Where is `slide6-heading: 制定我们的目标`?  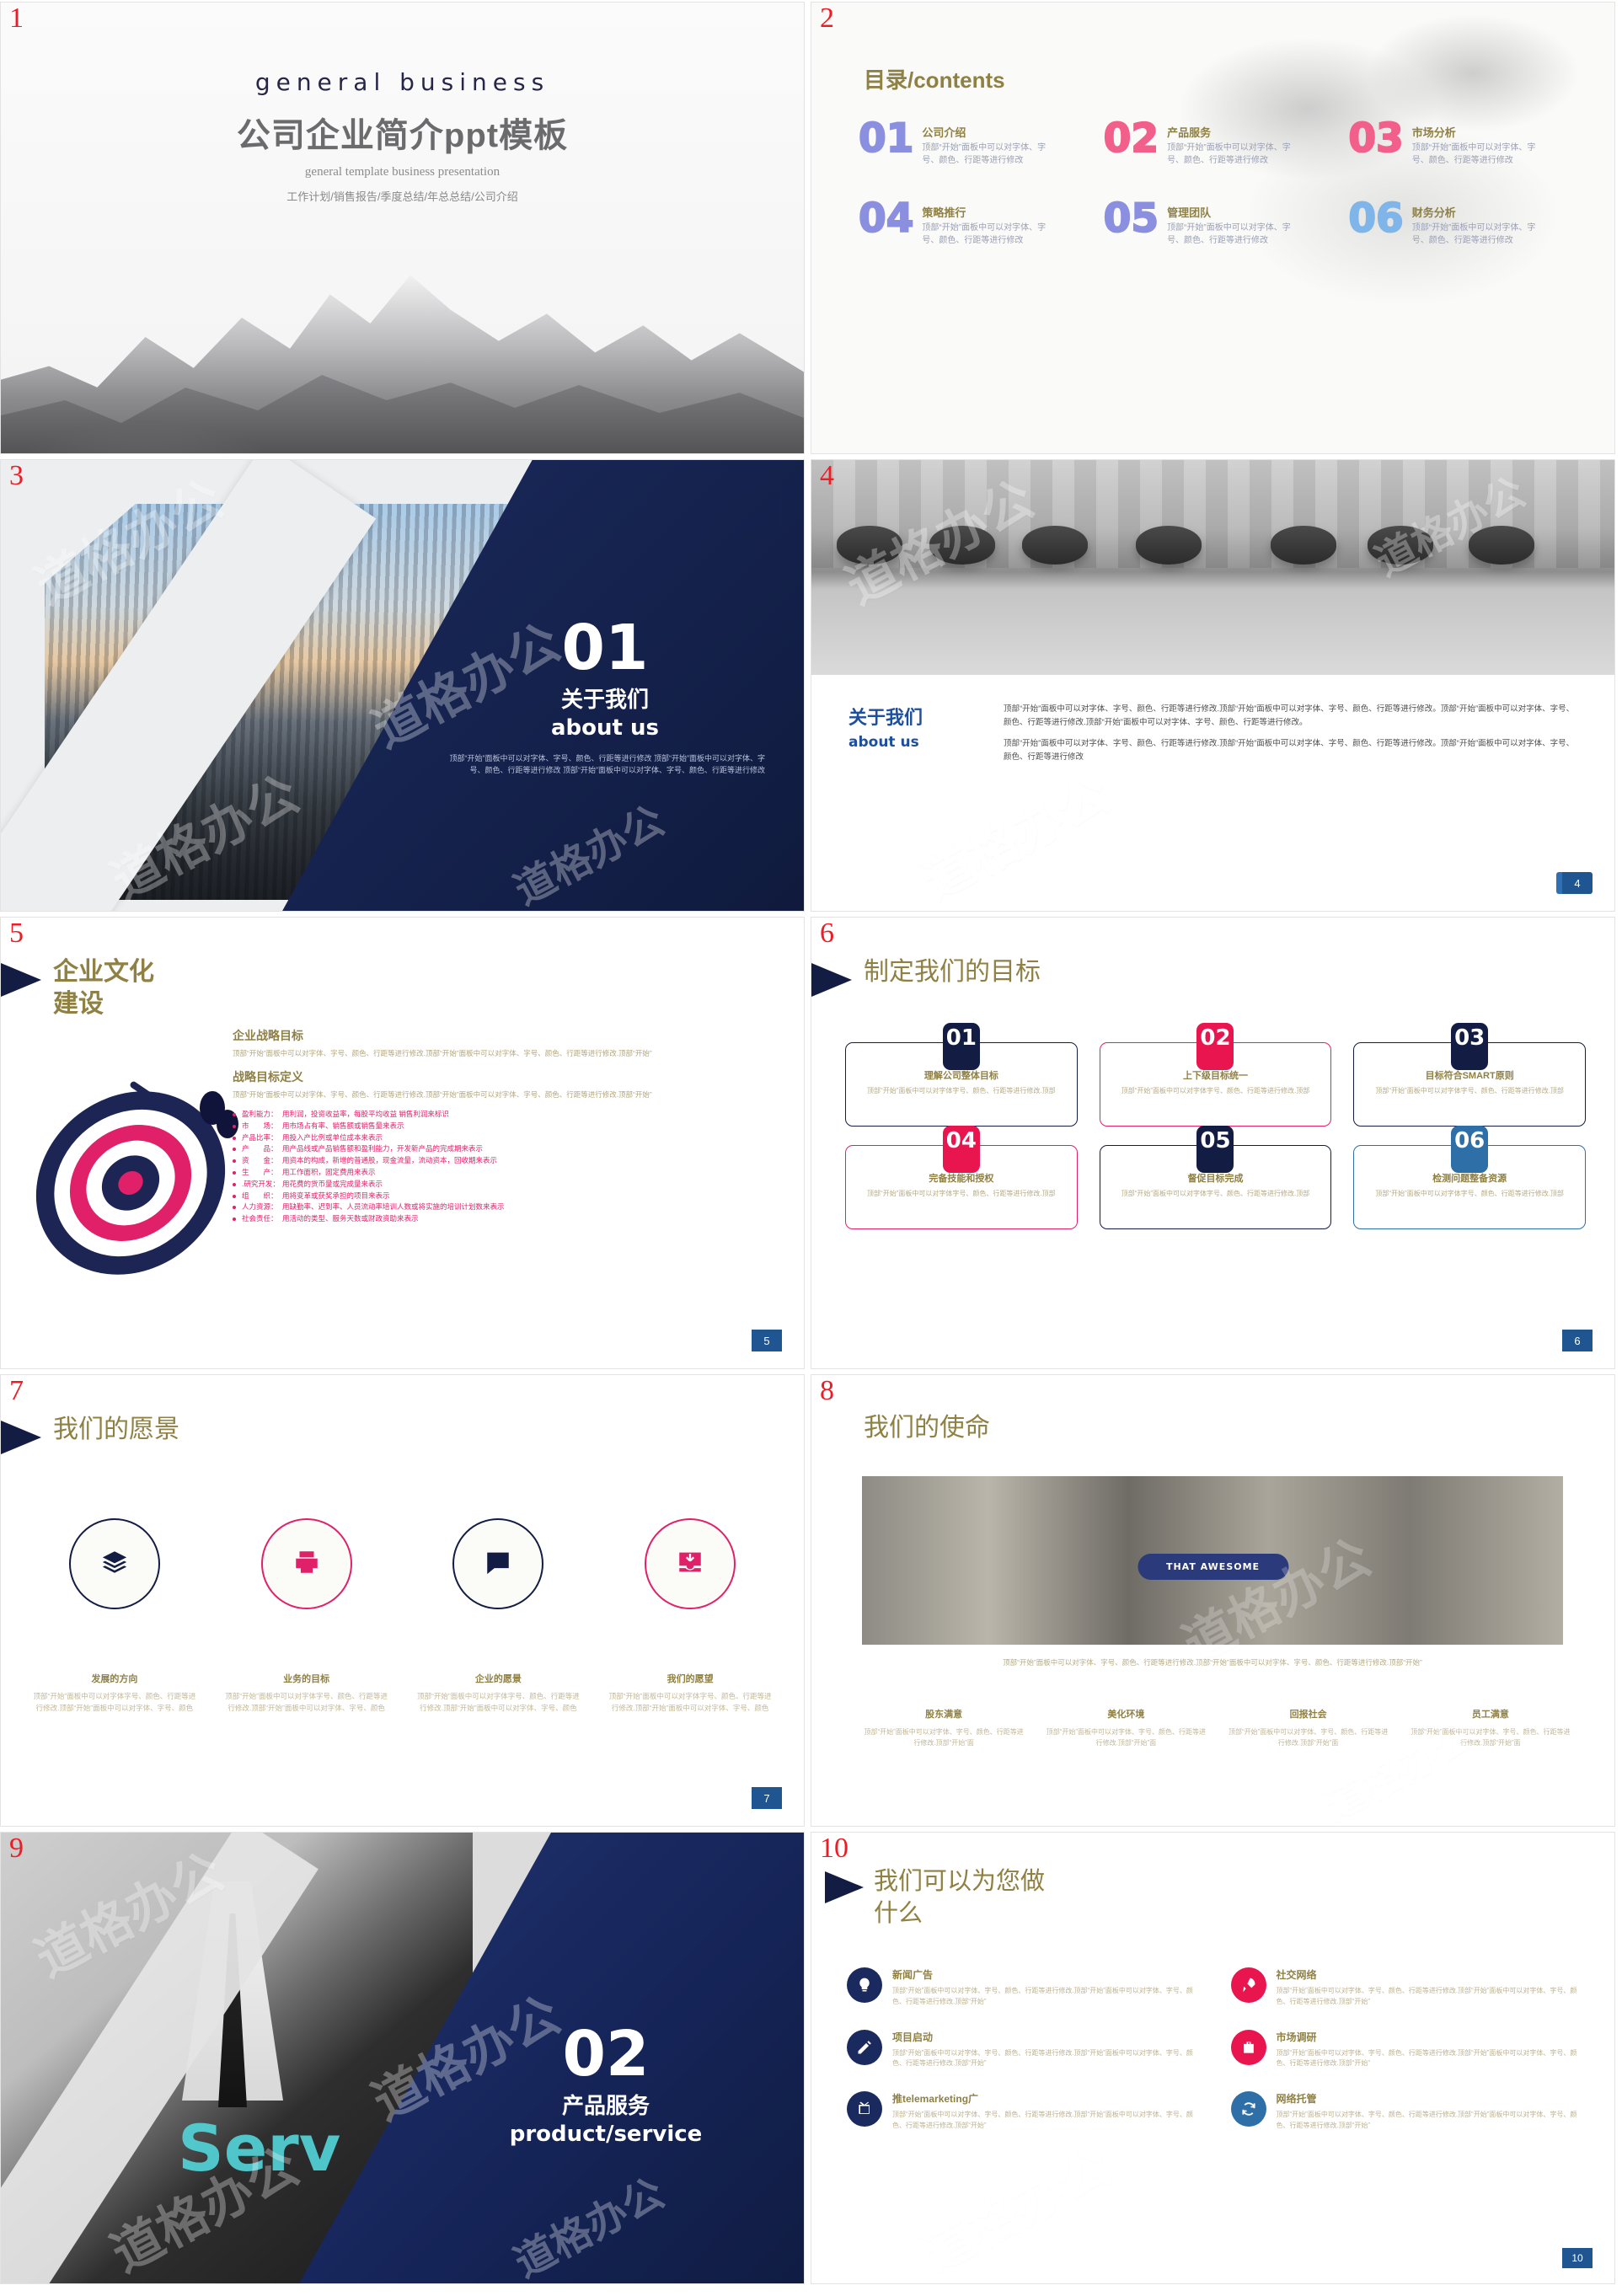
slide6-heading: 制定我们的目标 is located at coordinates (926, 976).